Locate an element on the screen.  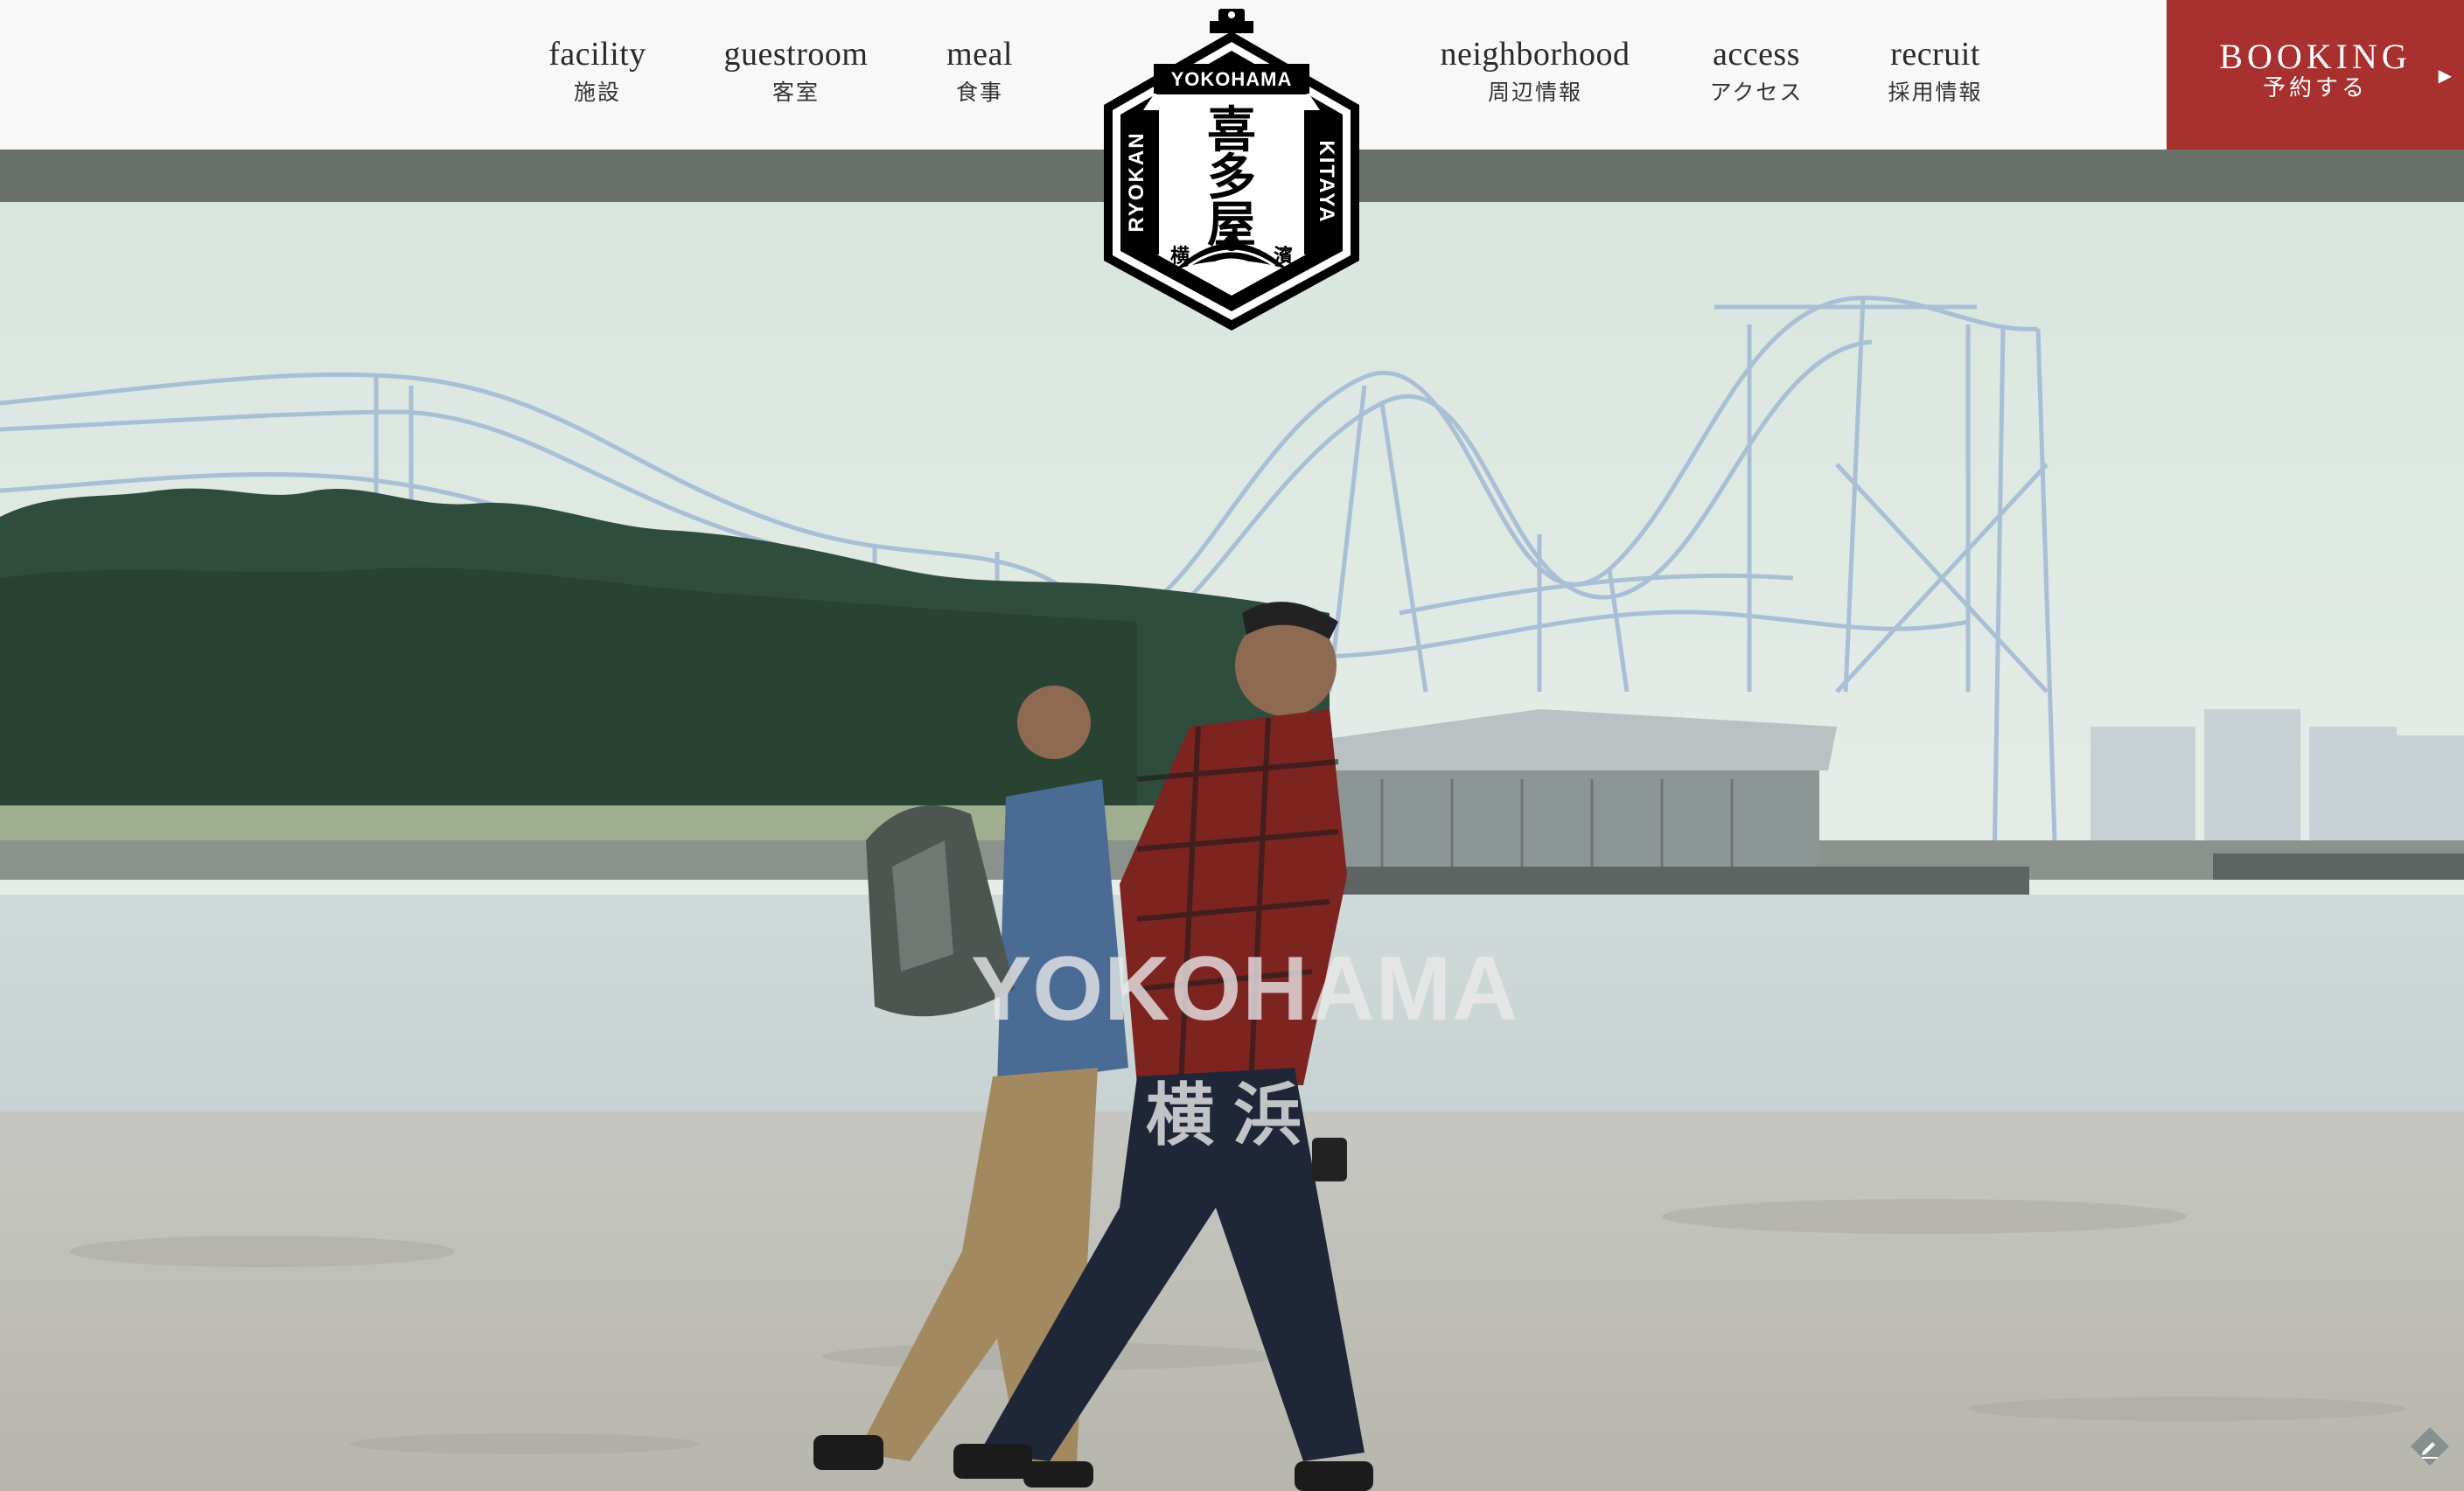
nav-access: access アクセス is located at coordinates (1756, 70).